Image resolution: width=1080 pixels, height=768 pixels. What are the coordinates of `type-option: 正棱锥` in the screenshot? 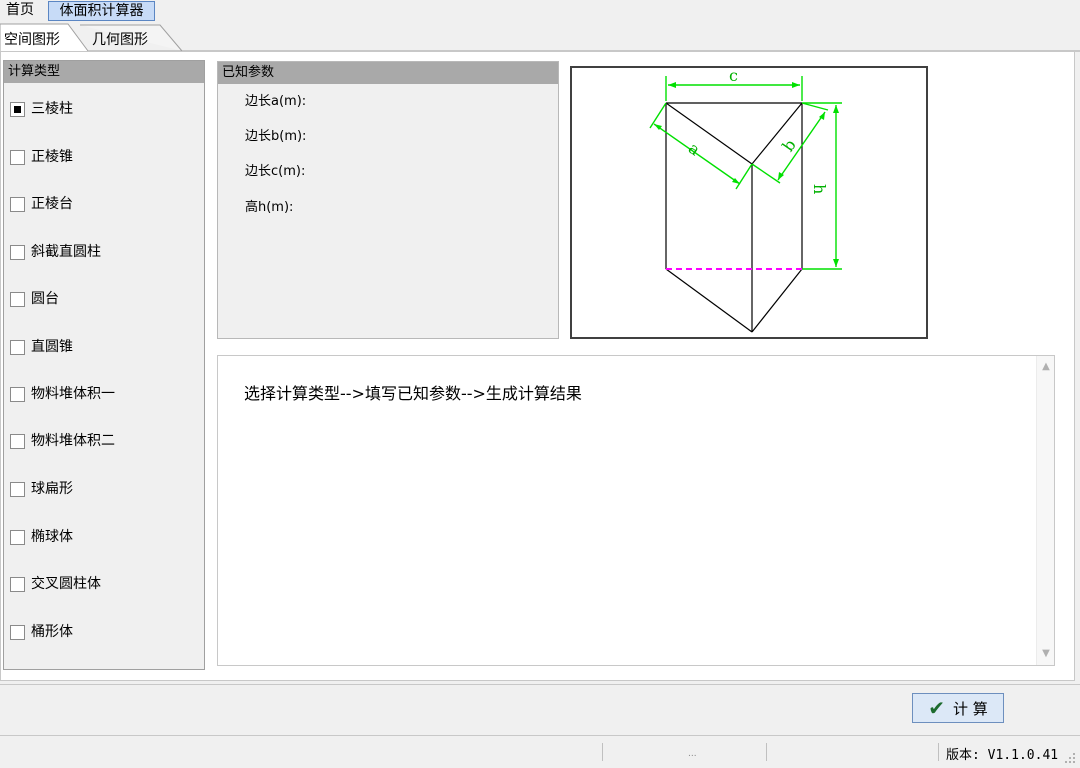 It's located at (41, 157).